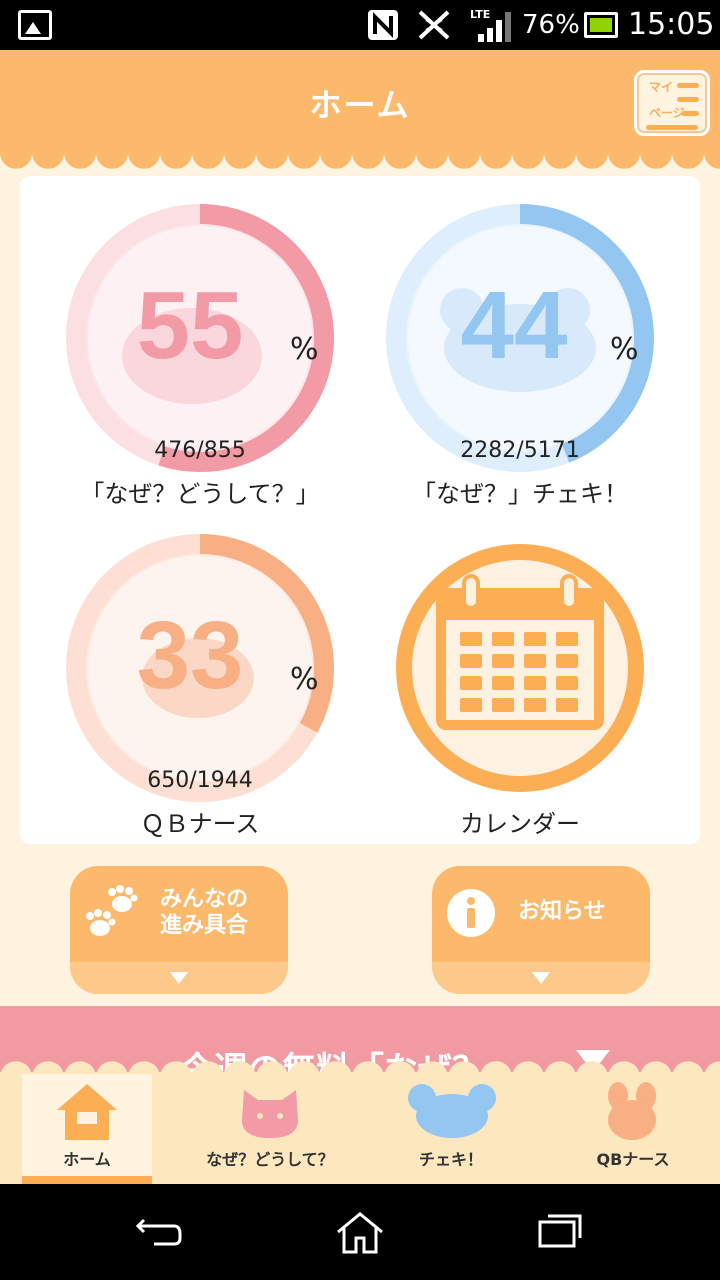 This screenshot has width=720, height=1280. Describe the element at coordinates (601, 25) in the screenshot. I see `battery-icon` at that location.